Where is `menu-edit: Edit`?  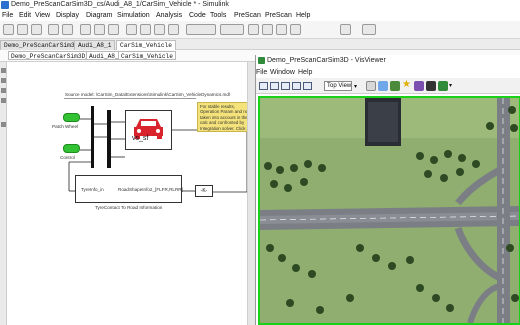 menu-edit: Edit is located at coordinates (25, 15).